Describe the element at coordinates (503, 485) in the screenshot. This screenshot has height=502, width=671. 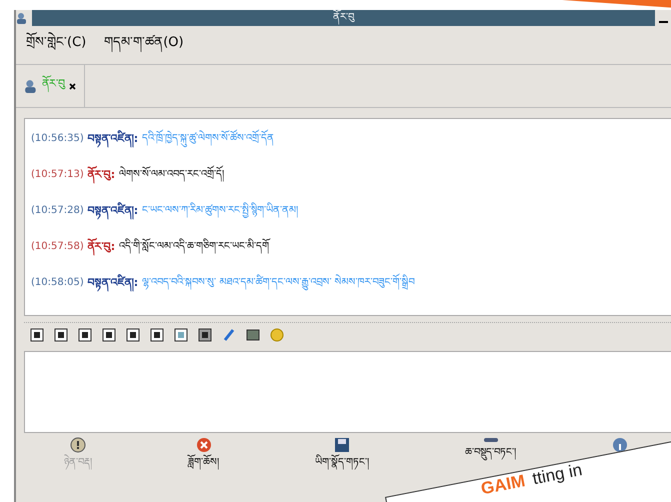
I see `sticker-title: GAIM` at that location.